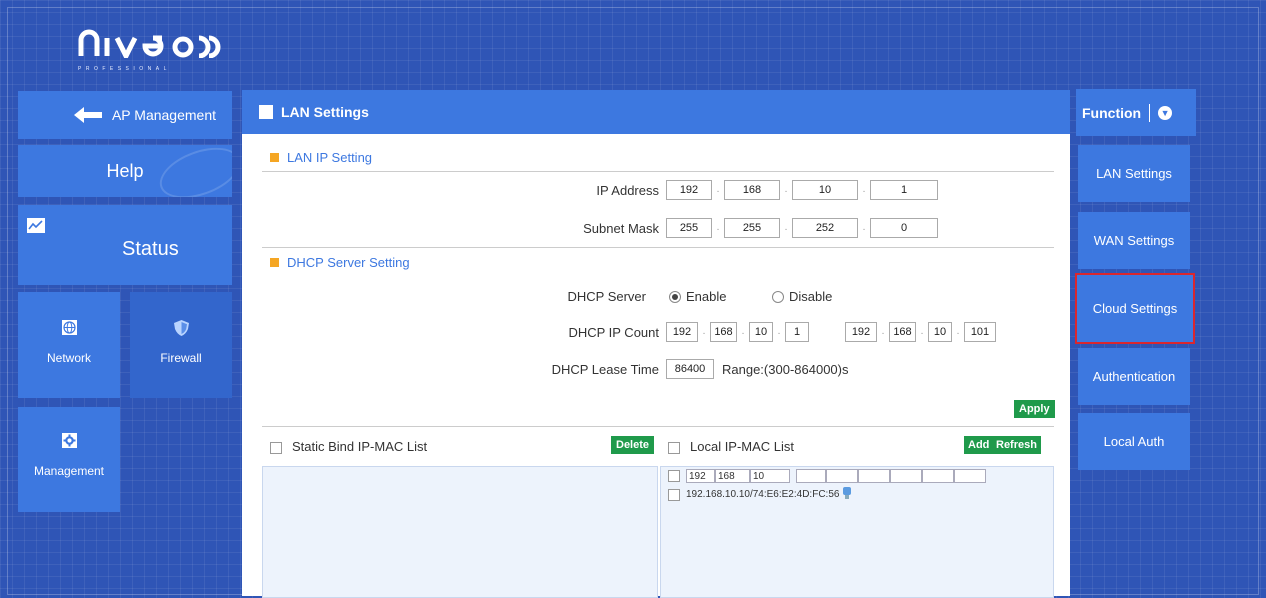 The width and height of the screenshot is (1266, 598). What do you see at coordinates (785, 369) in the screenshot?
I see `lease-range-hint: Range:(300-864000)s` at bounding box center [785, 369].